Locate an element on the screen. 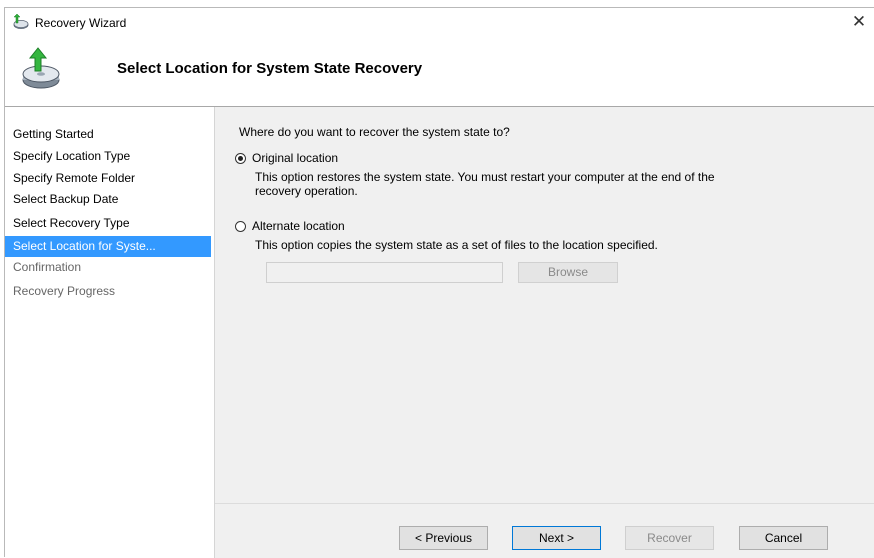 The width and height of the screenshot is (874, 558). cancel-button: Cancel is located at coordinates (783, 538).